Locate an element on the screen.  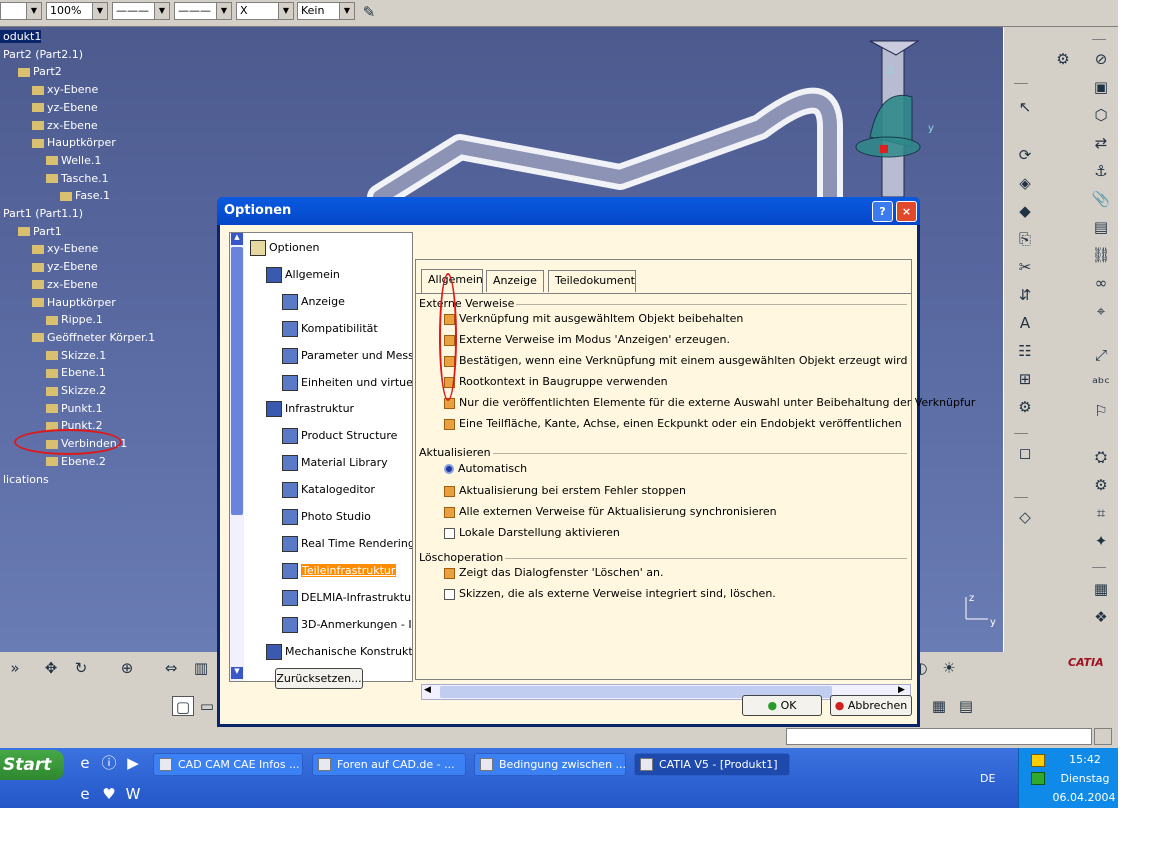
command-input is located at coordinates (939, 736).